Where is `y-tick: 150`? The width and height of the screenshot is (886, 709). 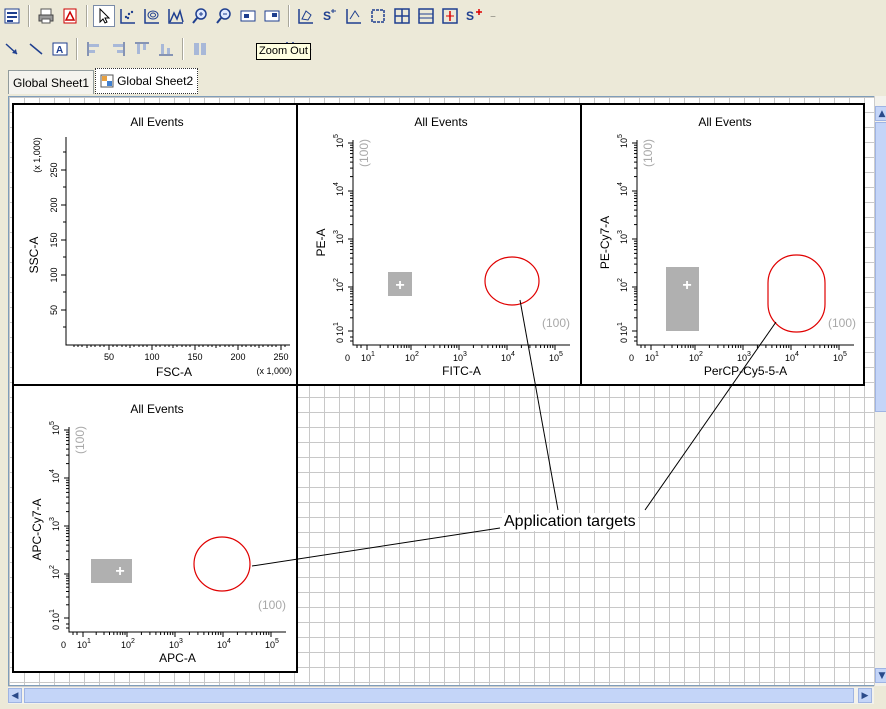 y-tick: 150 is located at coordinates (54, 239).